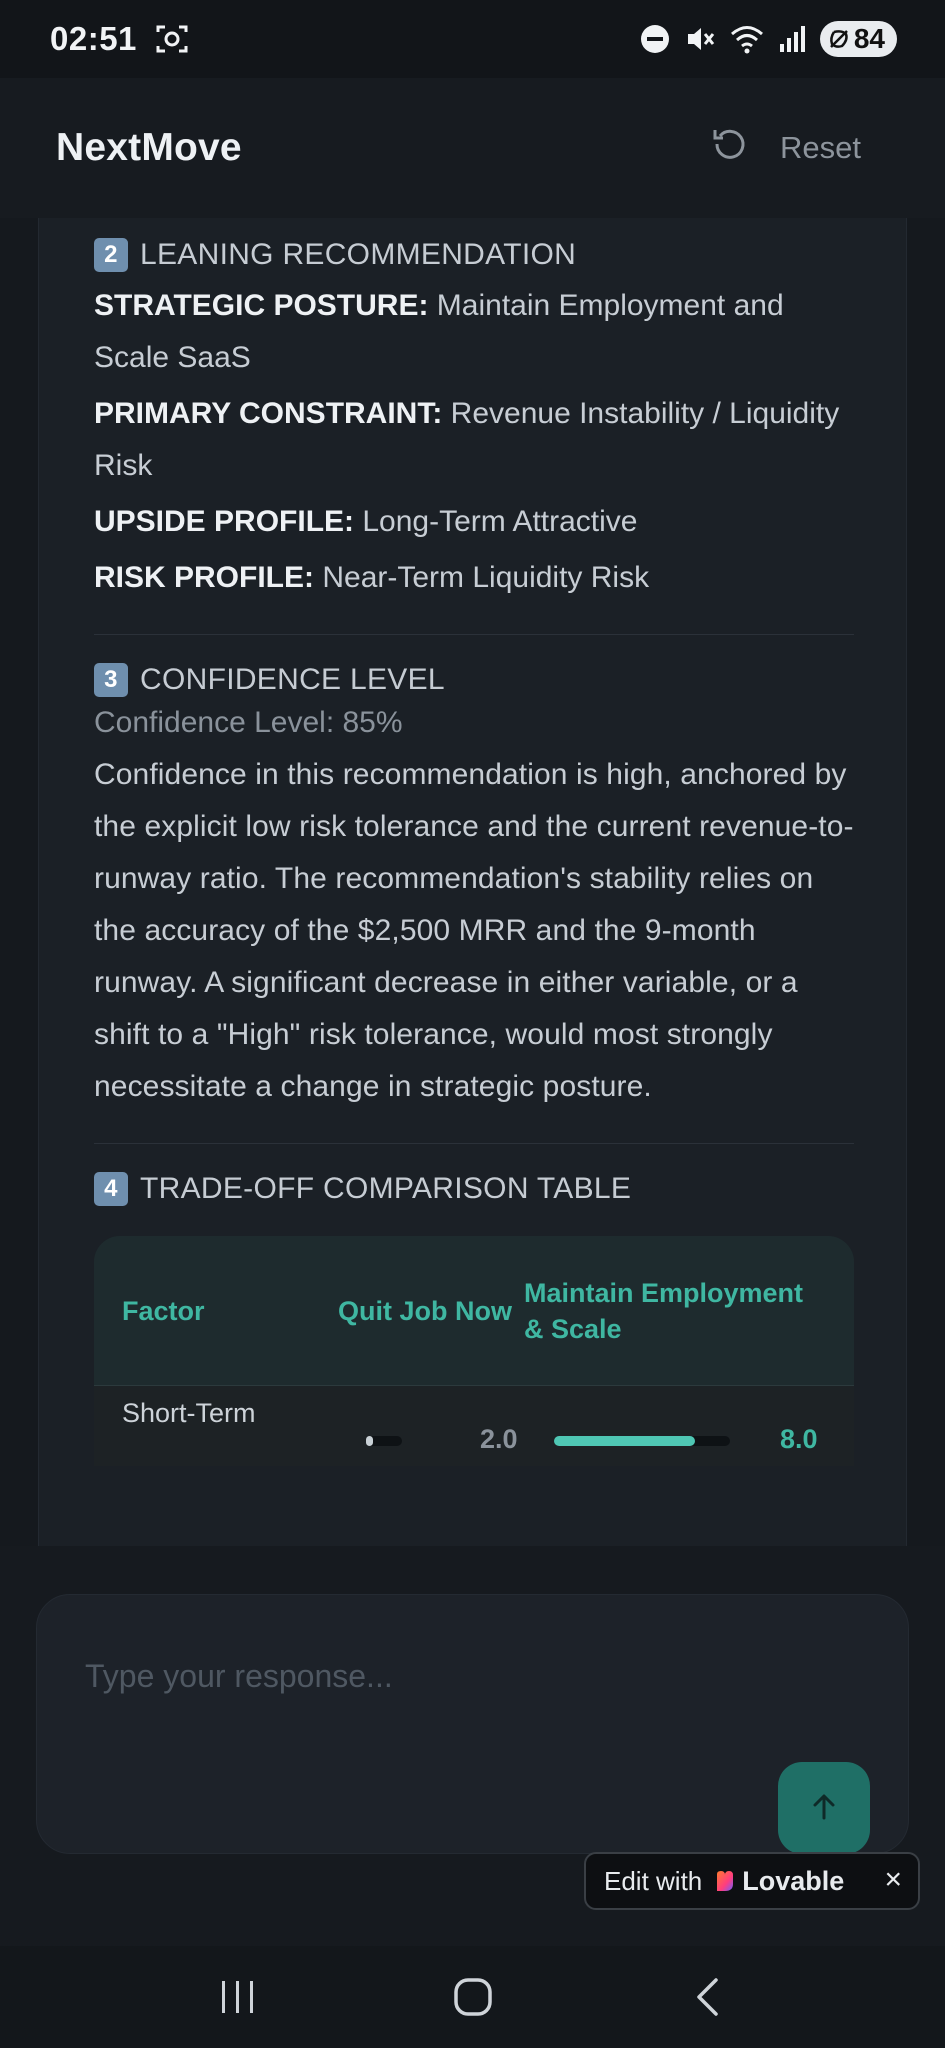 This screenshot has width=945, height=2048. What do you see at coordinates (163, 1310) in the screenshot?
I see `column-header-factor: Factor` at bounding box center [163, 1310].